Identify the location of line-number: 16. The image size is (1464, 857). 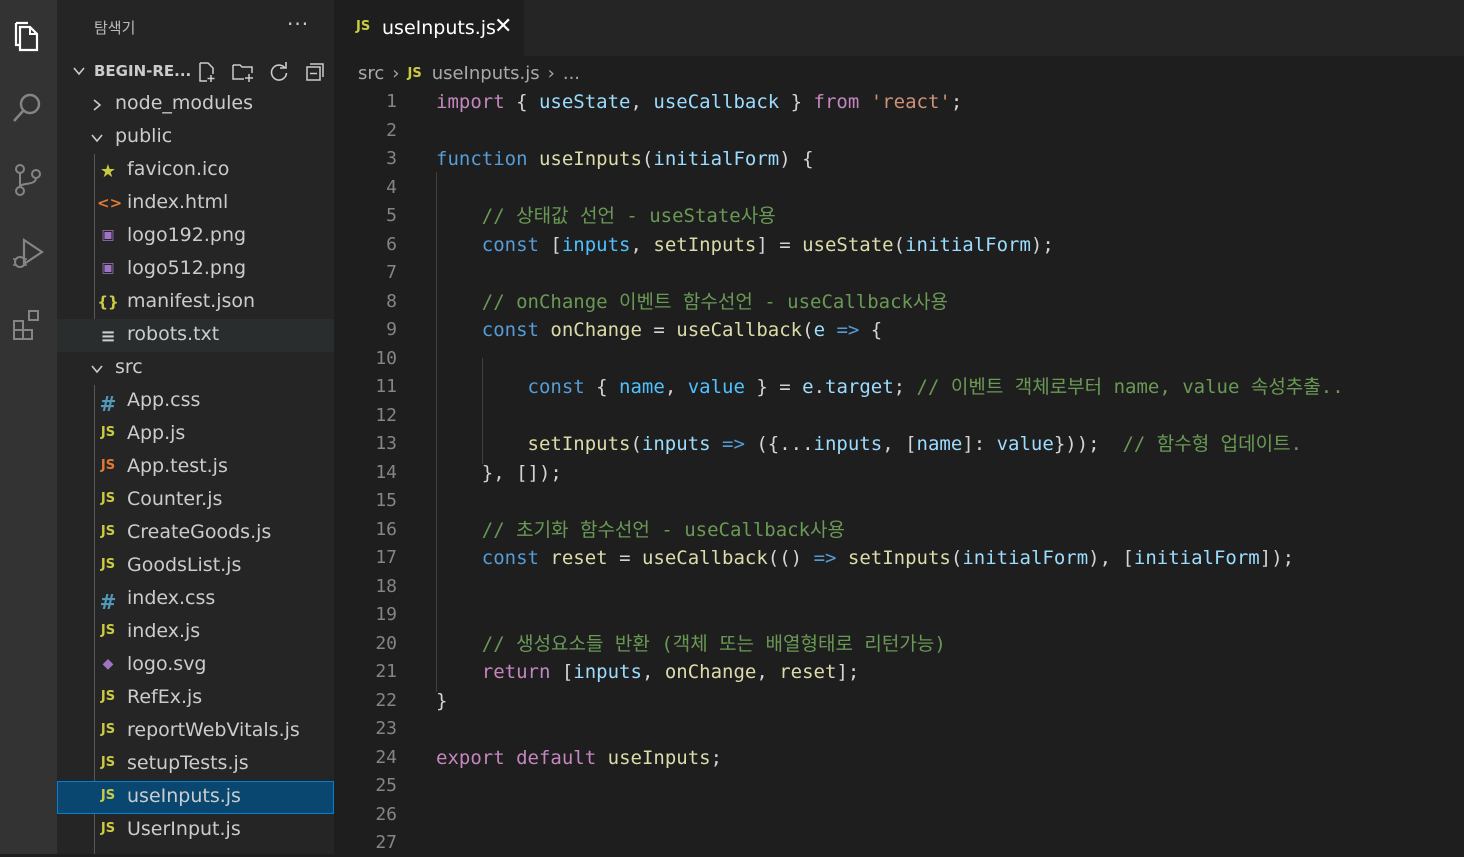
(386, 529).